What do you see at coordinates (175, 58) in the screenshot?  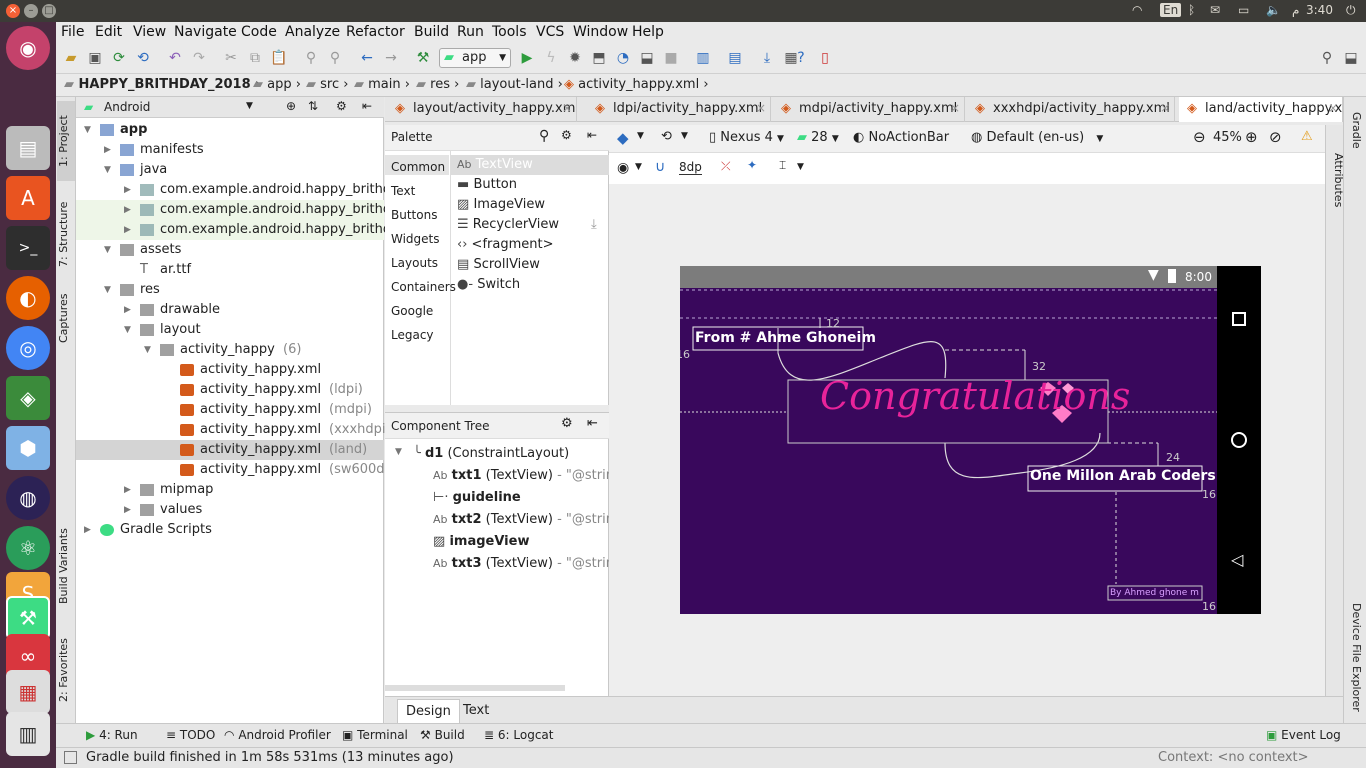 I see `undo-icon: ↶` at bounding box center [175, 58].